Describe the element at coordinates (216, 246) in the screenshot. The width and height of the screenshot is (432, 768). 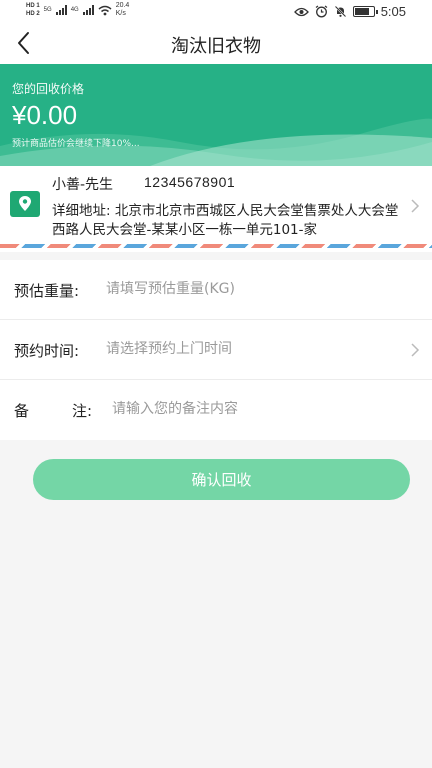
I see `envelope-stripe` at that location.